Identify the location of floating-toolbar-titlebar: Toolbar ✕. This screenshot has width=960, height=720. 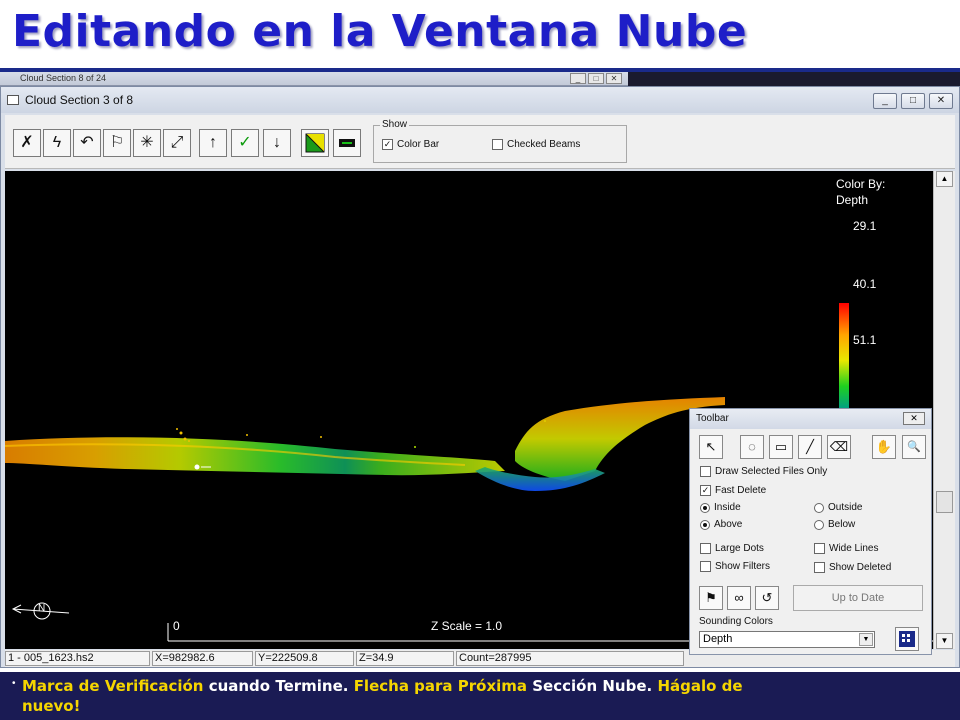
(810, 419).